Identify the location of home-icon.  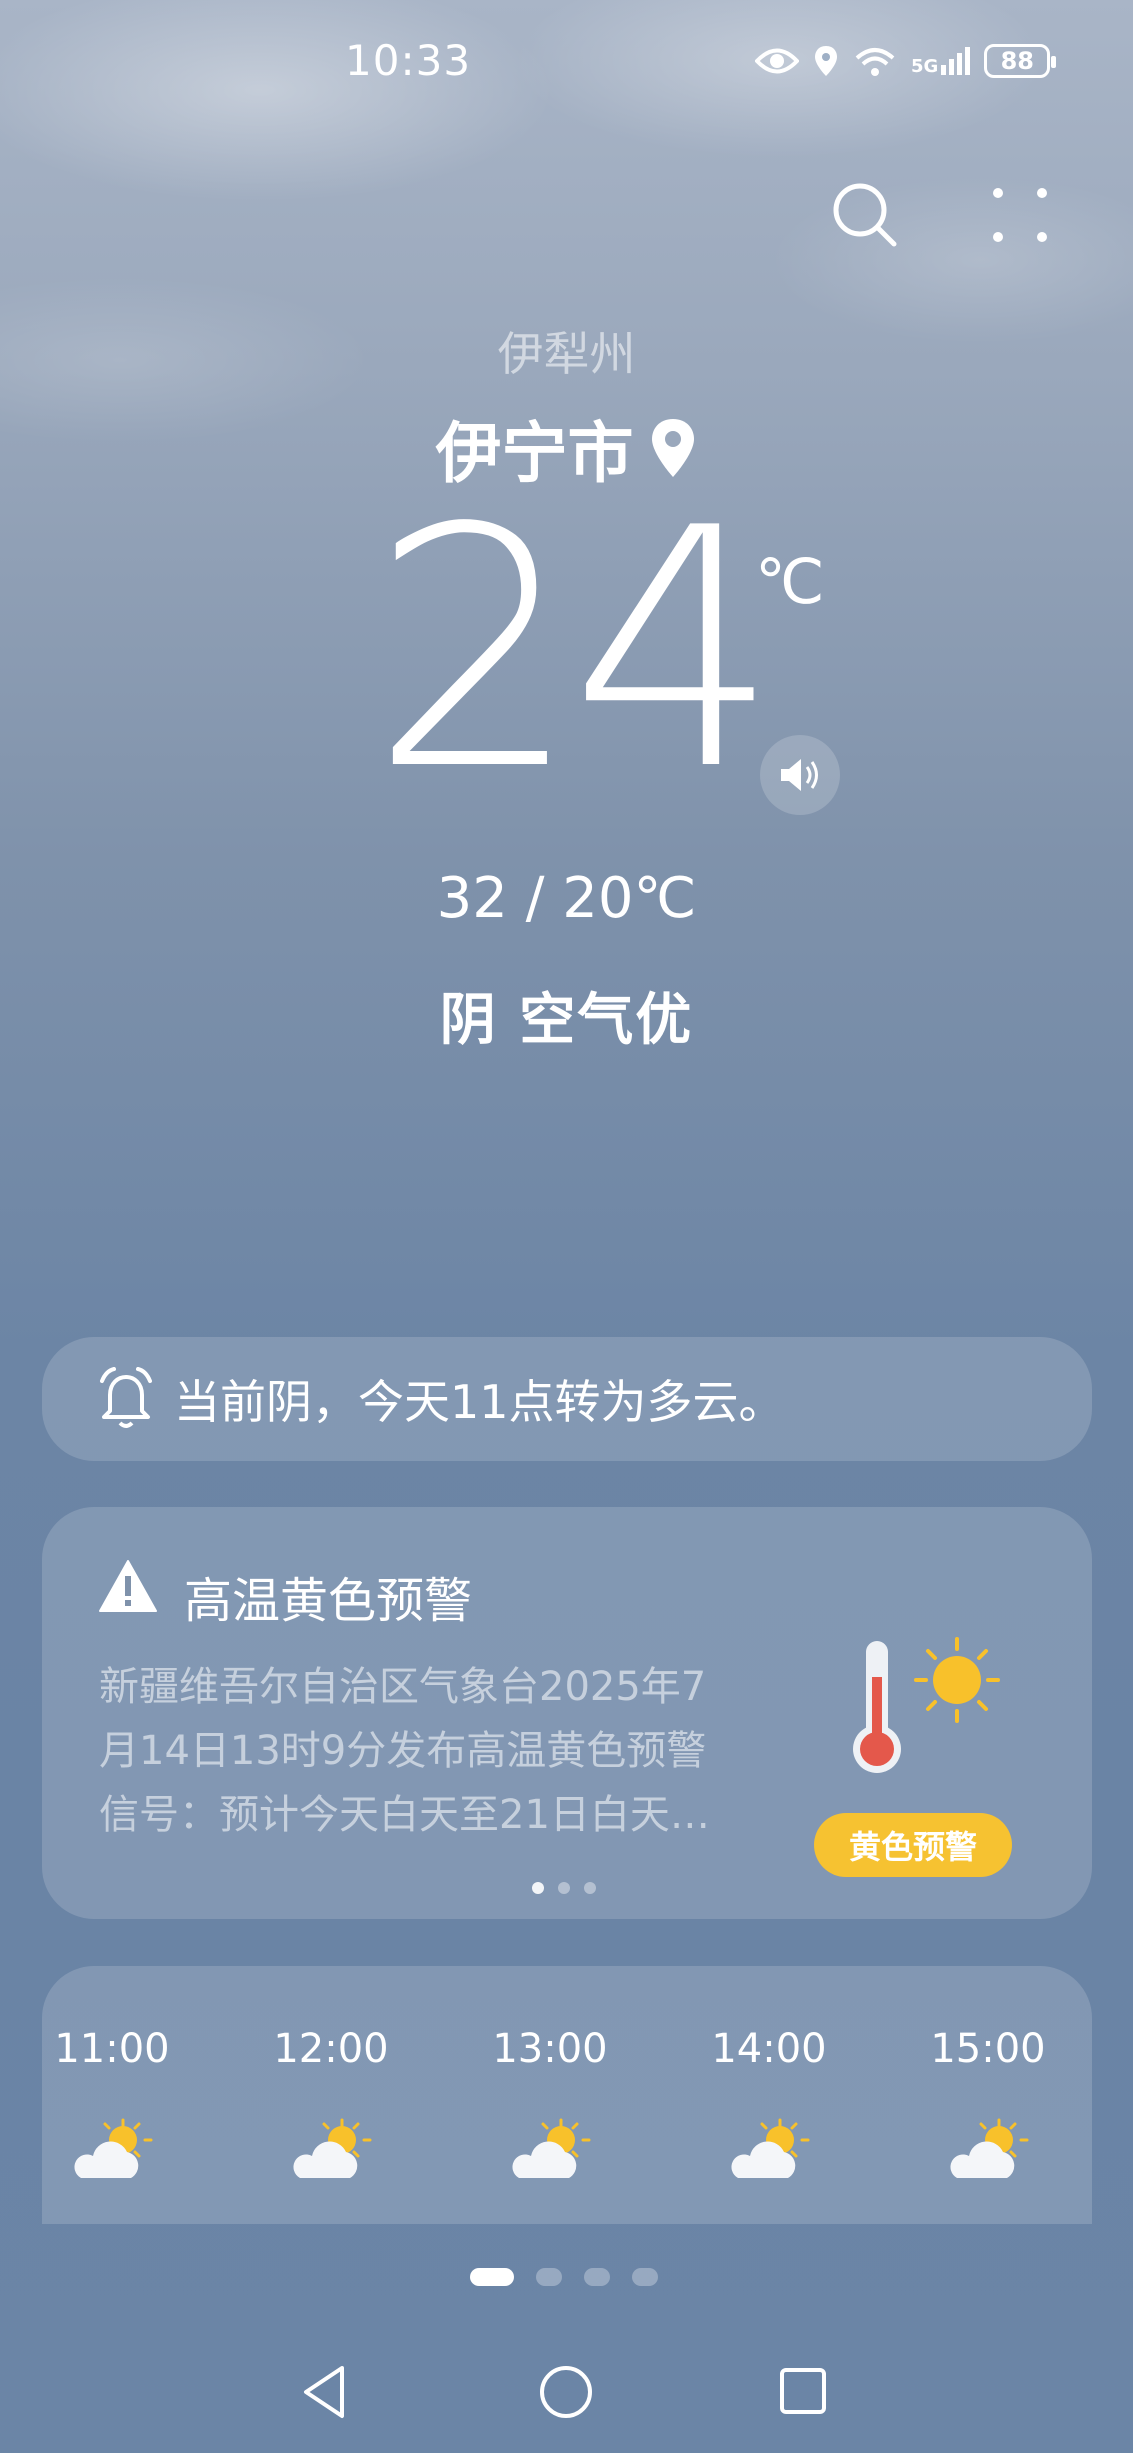
(566, 2392).